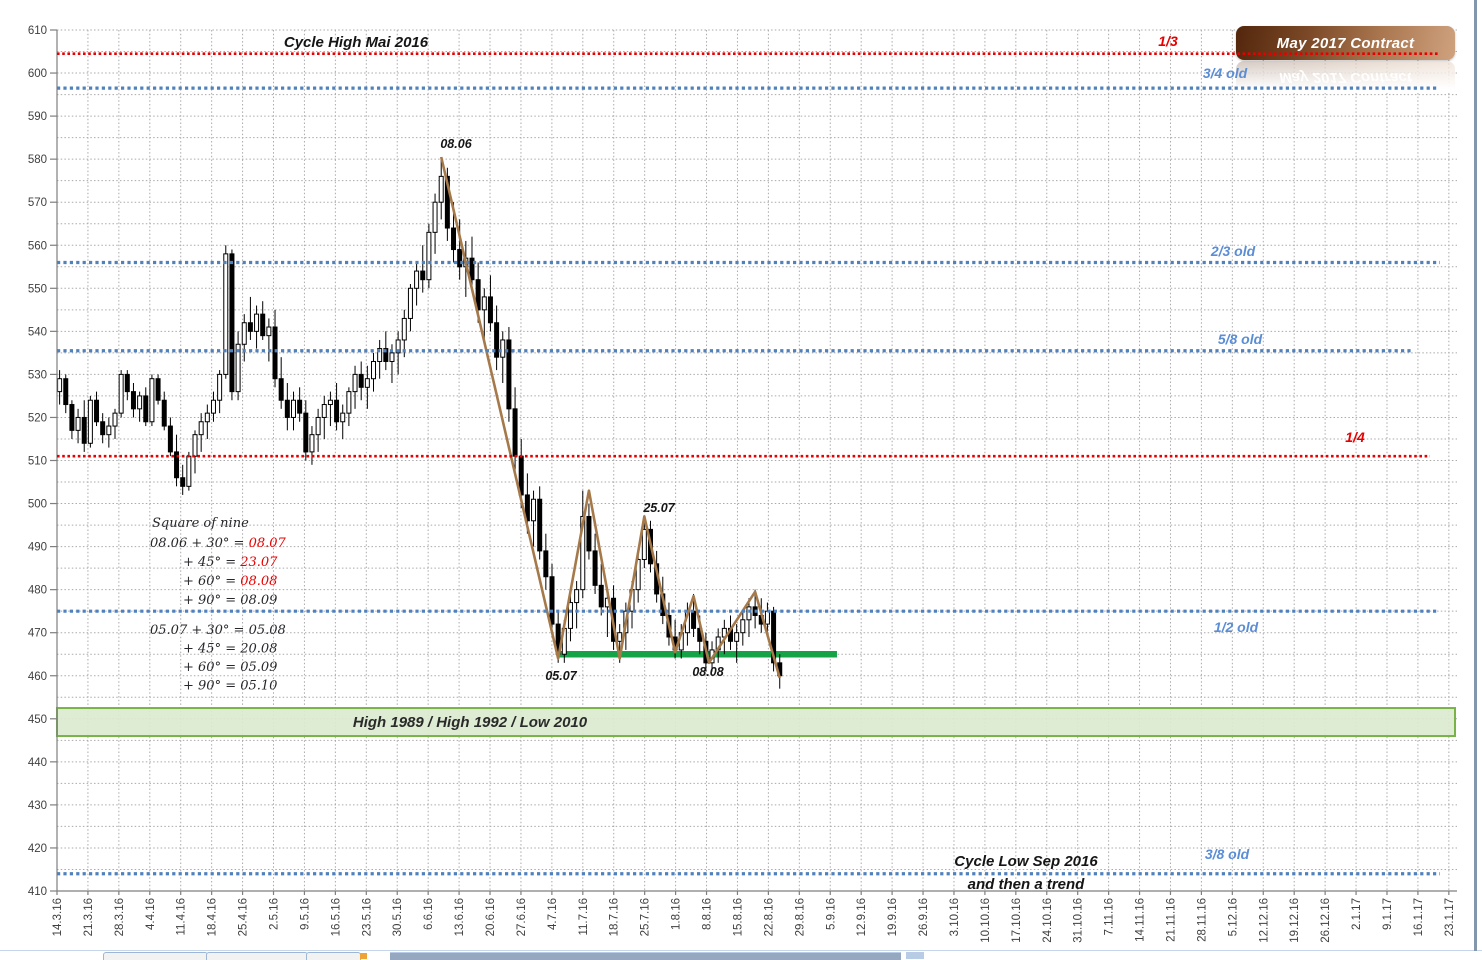 The height and width of the screenshot is (960, 1482). What do you see at coordinates (1240, 339) in the screenshot?
I see `cycle-line-label-5-8-old: 5/8 old` at bounding box center [1240, 339].